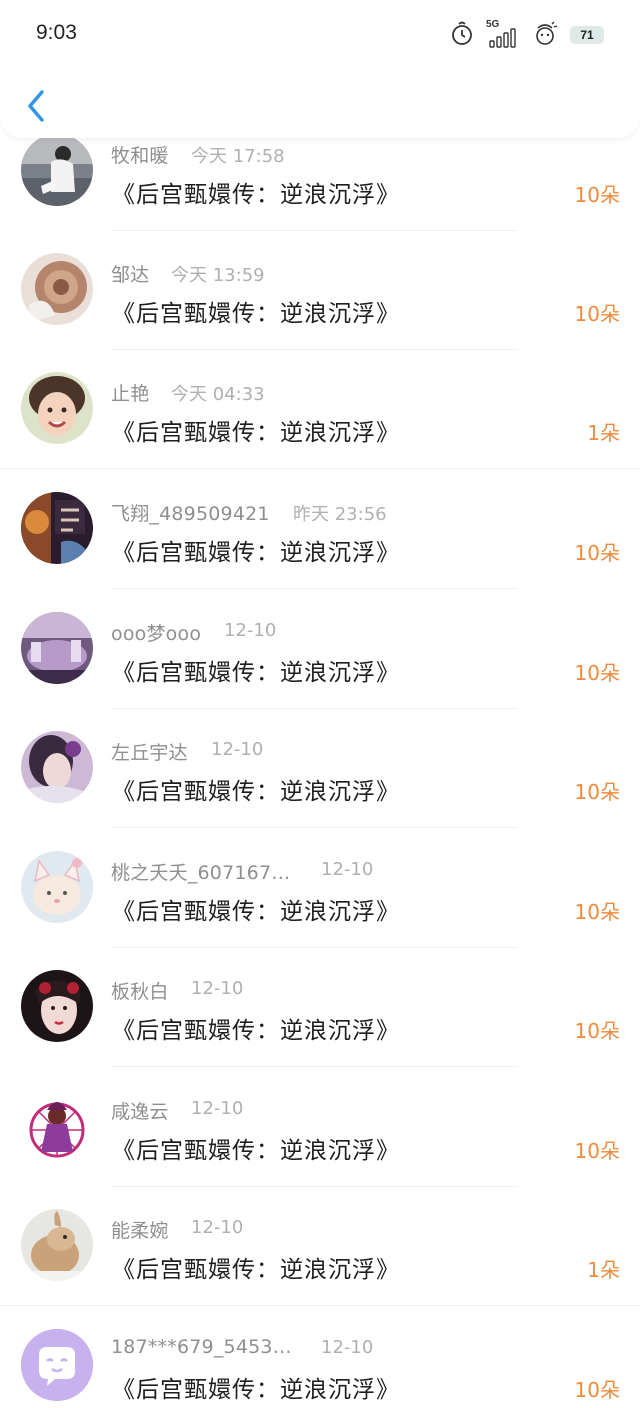  Describe the element at coordinates (320, 768) in the screenshot. I see `list-item: 左丘宇达 12-10 《后宫甄嬛传：逆浪沉浮》 10朵` at that location.